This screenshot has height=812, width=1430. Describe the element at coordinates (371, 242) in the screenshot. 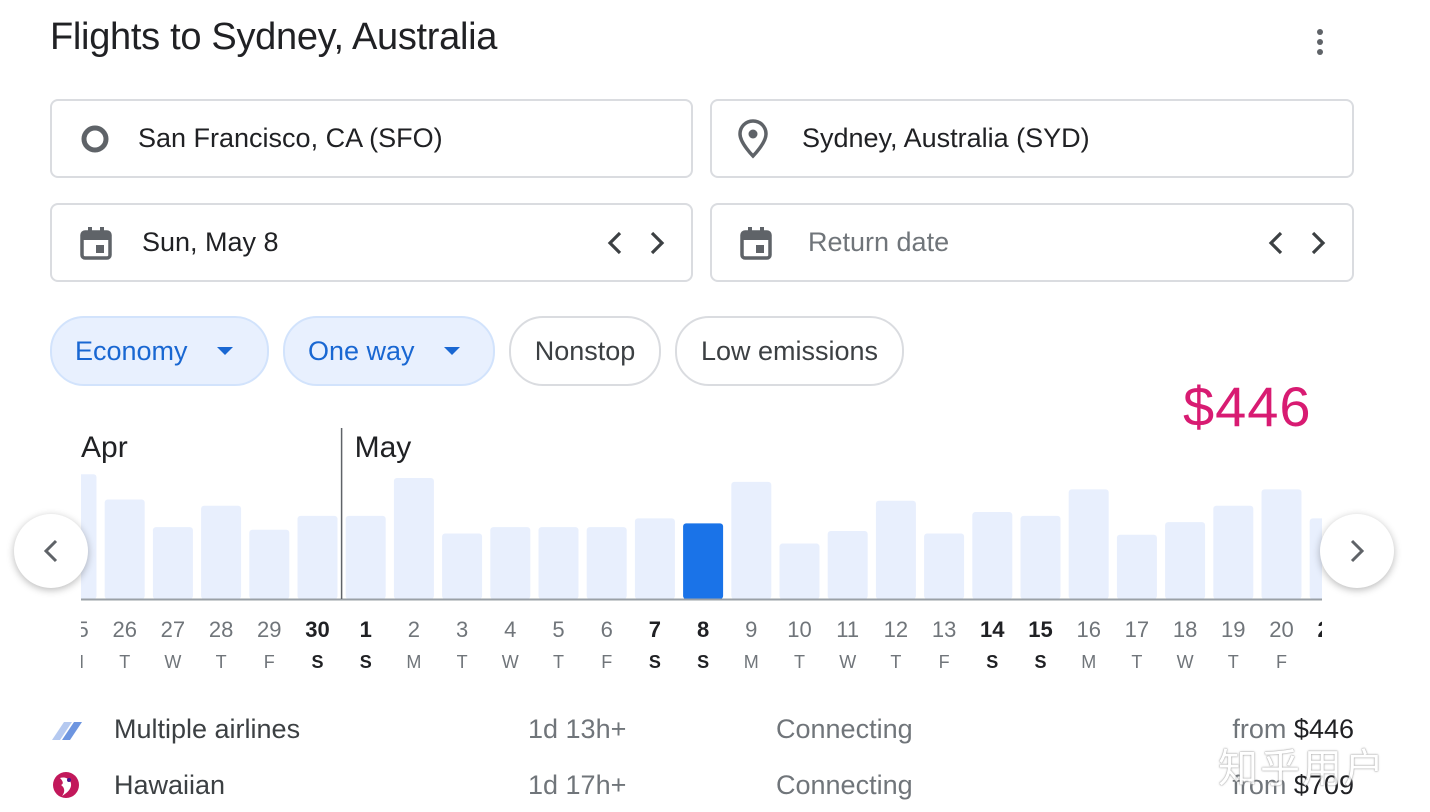

I see `departure-date-field: Sun, May 8` at that location.